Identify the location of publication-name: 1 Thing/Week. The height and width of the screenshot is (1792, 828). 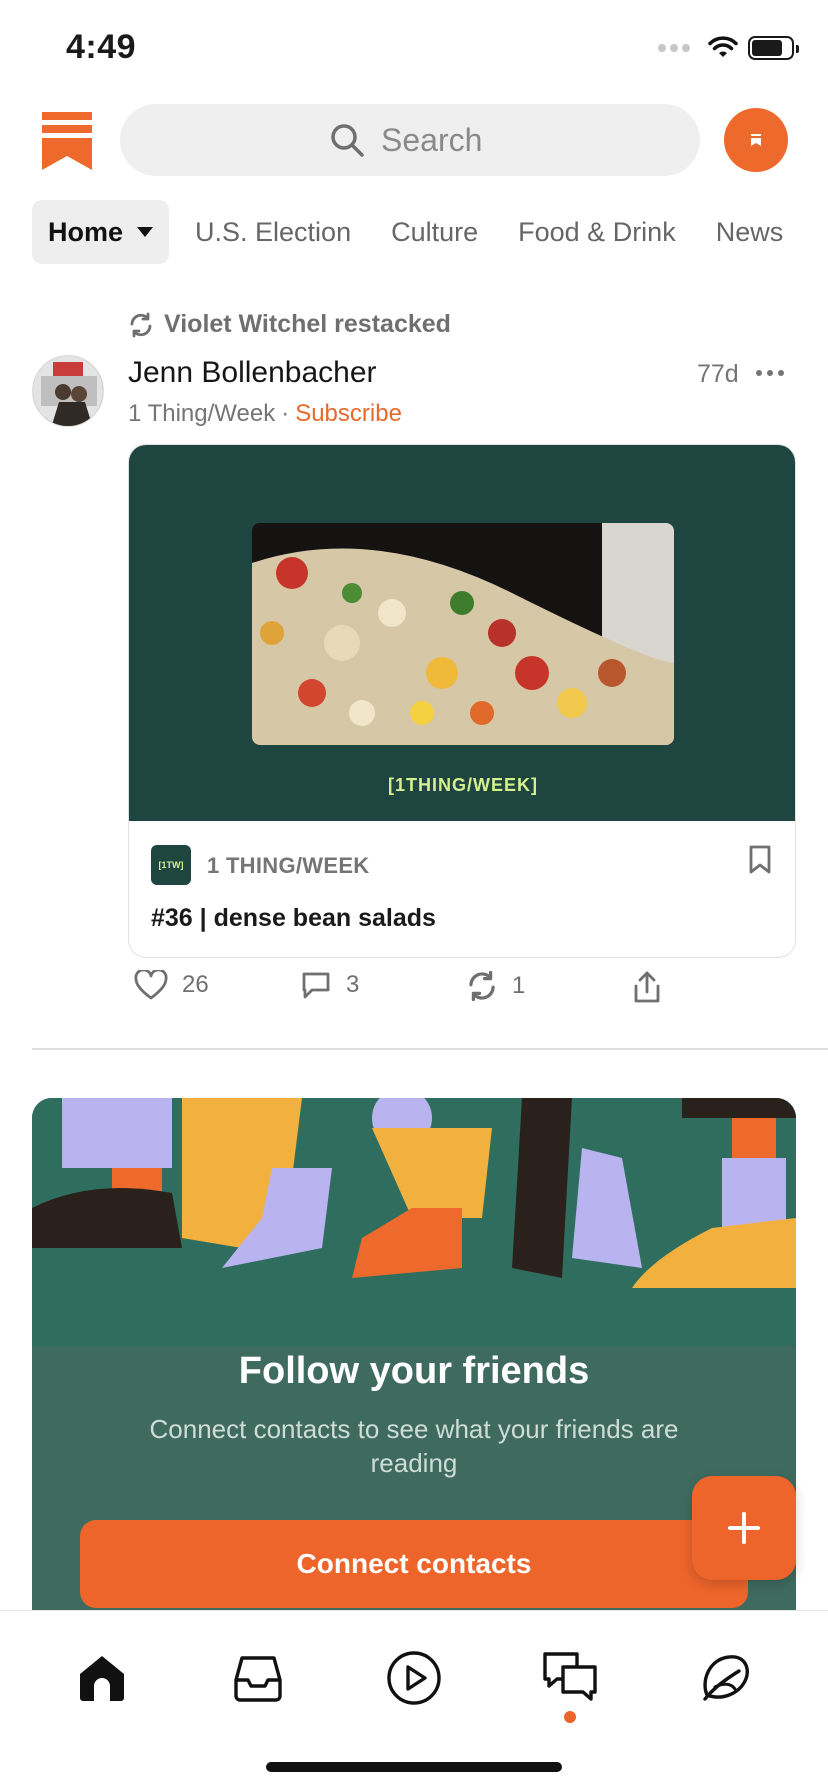
(201, 413).